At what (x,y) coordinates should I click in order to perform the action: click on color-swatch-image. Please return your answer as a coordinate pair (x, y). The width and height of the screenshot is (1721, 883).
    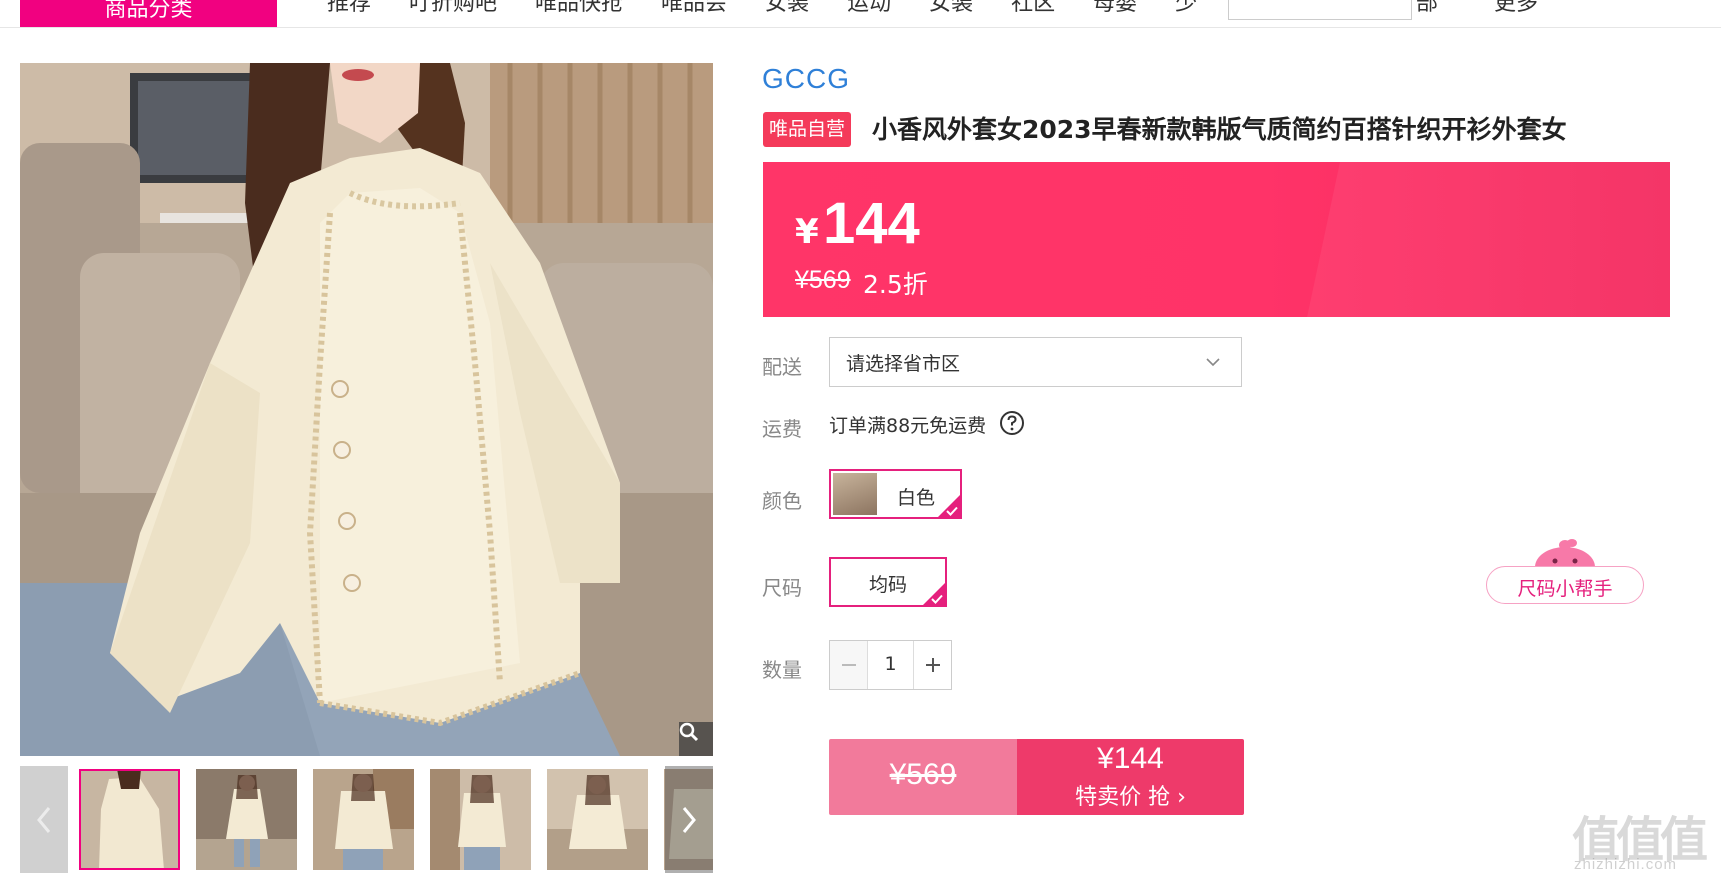
    Looking at the image, I should click on (855, 494).